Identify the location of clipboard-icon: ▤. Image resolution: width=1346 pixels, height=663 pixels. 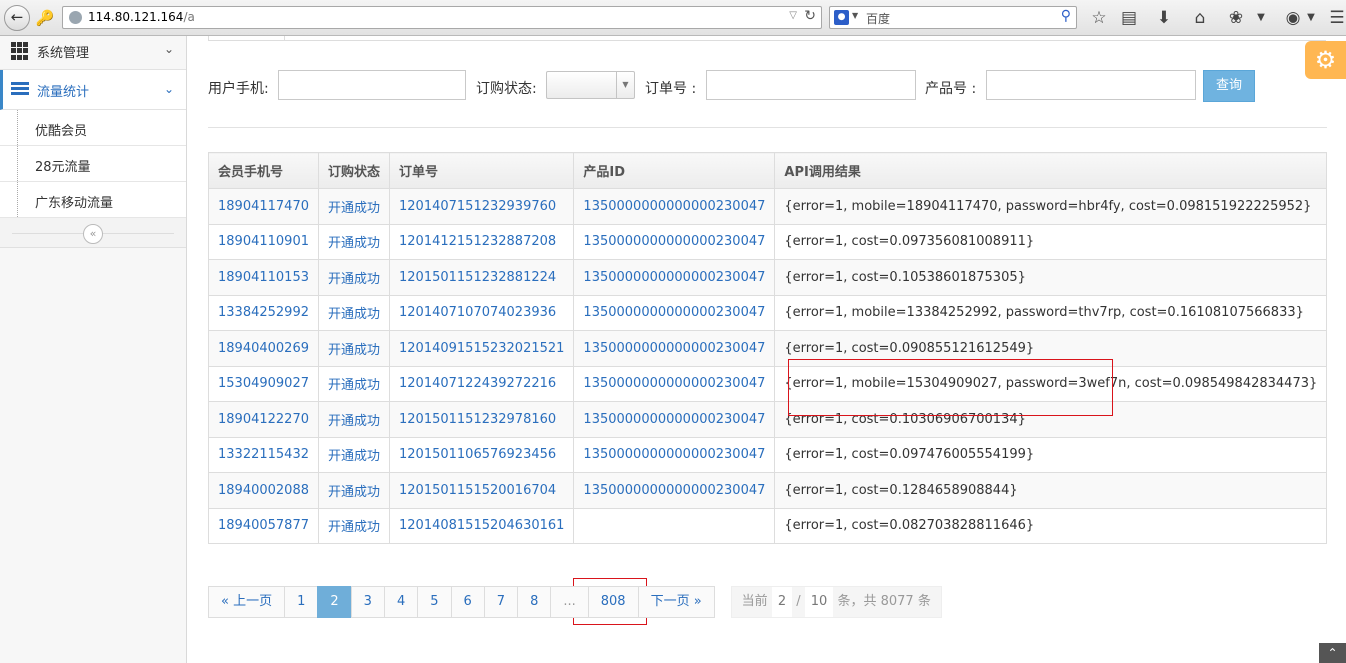
(1129, 18).